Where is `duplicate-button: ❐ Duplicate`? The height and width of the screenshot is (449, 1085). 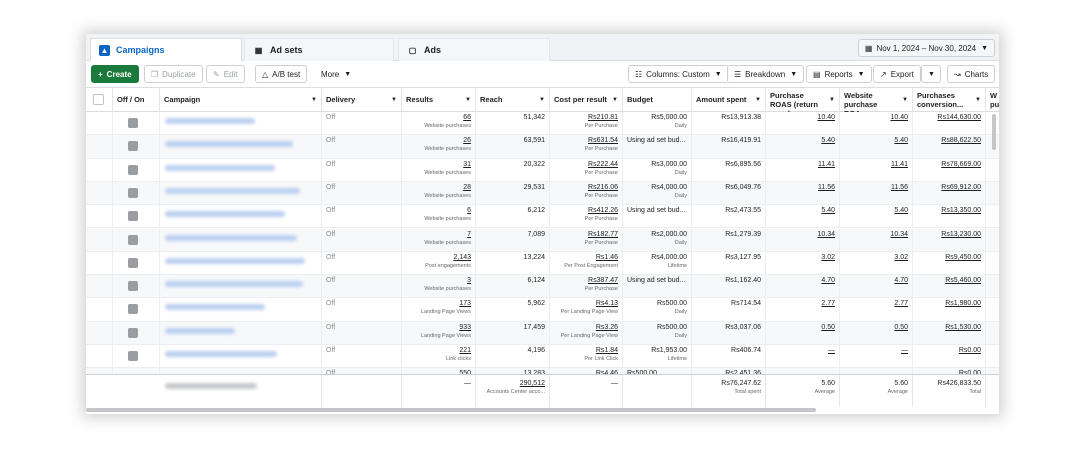 duplicate-button: ❐ Duplicate is located at coordinates (173, 74).